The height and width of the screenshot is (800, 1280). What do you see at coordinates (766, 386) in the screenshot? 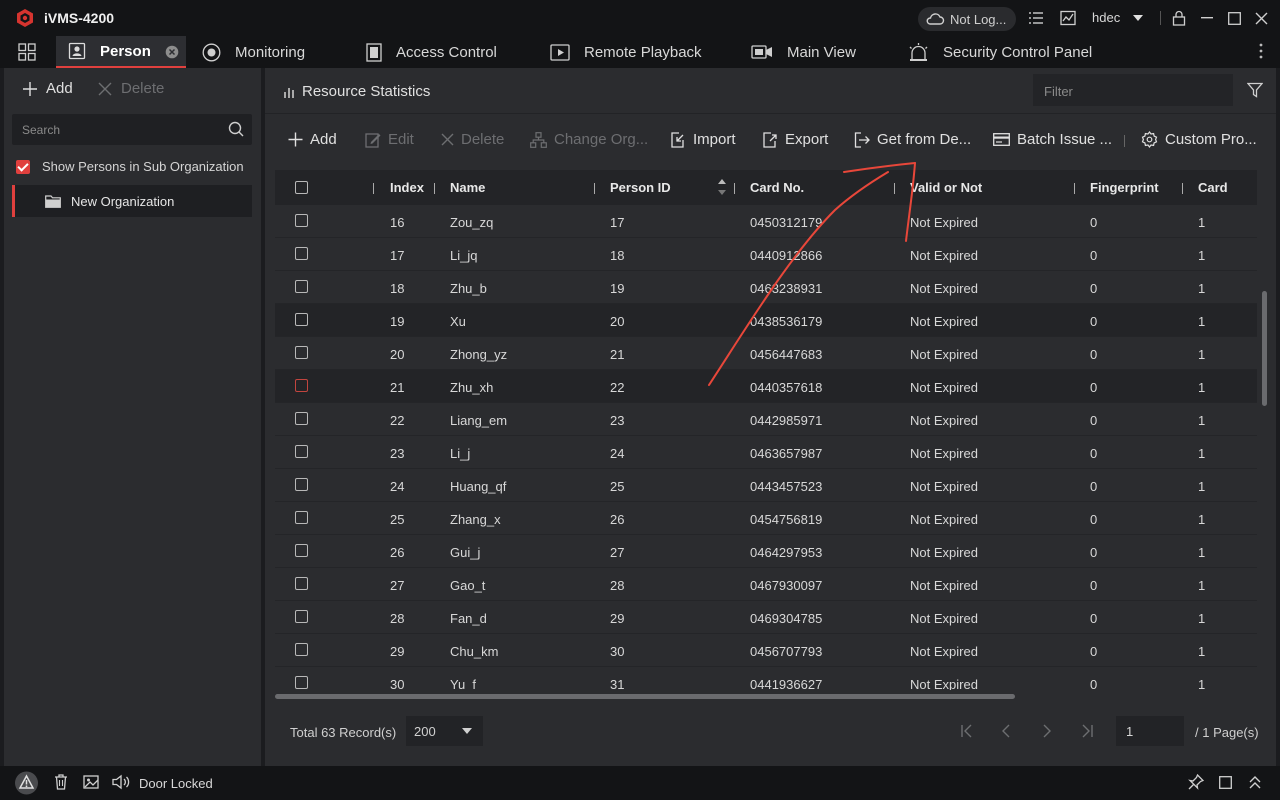
I see `table-row: 21 Zhu_xh 22 0440357618 Not Expired 0 1` at bounding box center [766, 386].